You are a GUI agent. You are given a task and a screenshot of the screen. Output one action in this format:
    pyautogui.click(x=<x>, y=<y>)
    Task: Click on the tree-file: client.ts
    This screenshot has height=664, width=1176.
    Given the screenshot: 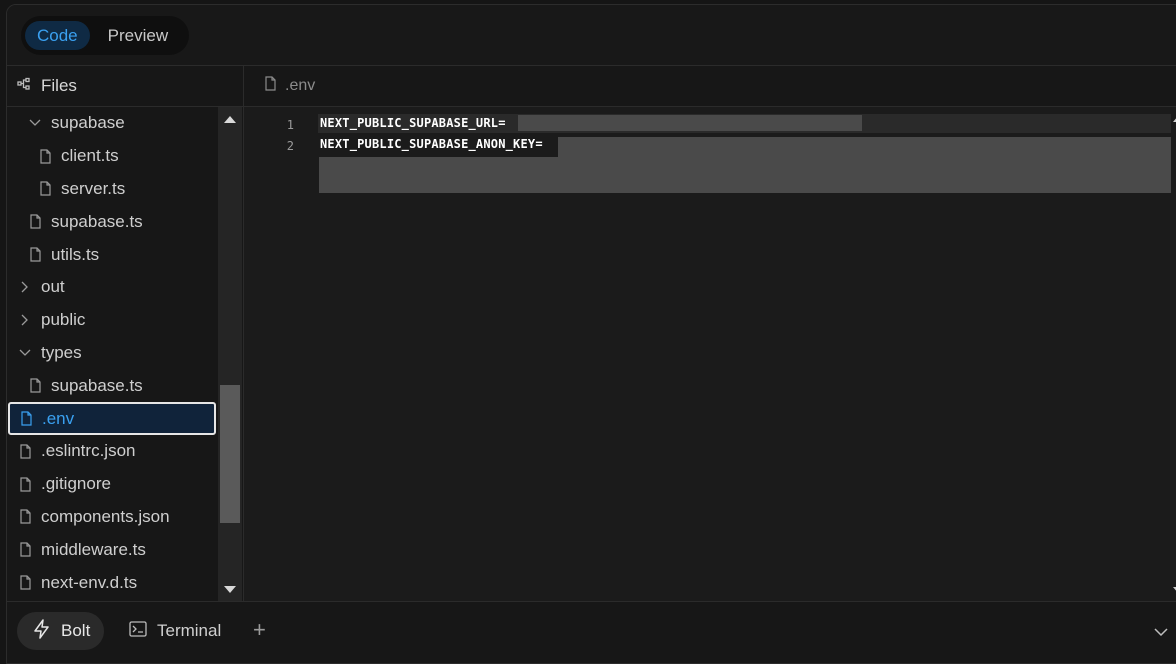 What is the action you would take?
    pyautogui.click(x=112, y=156)
    